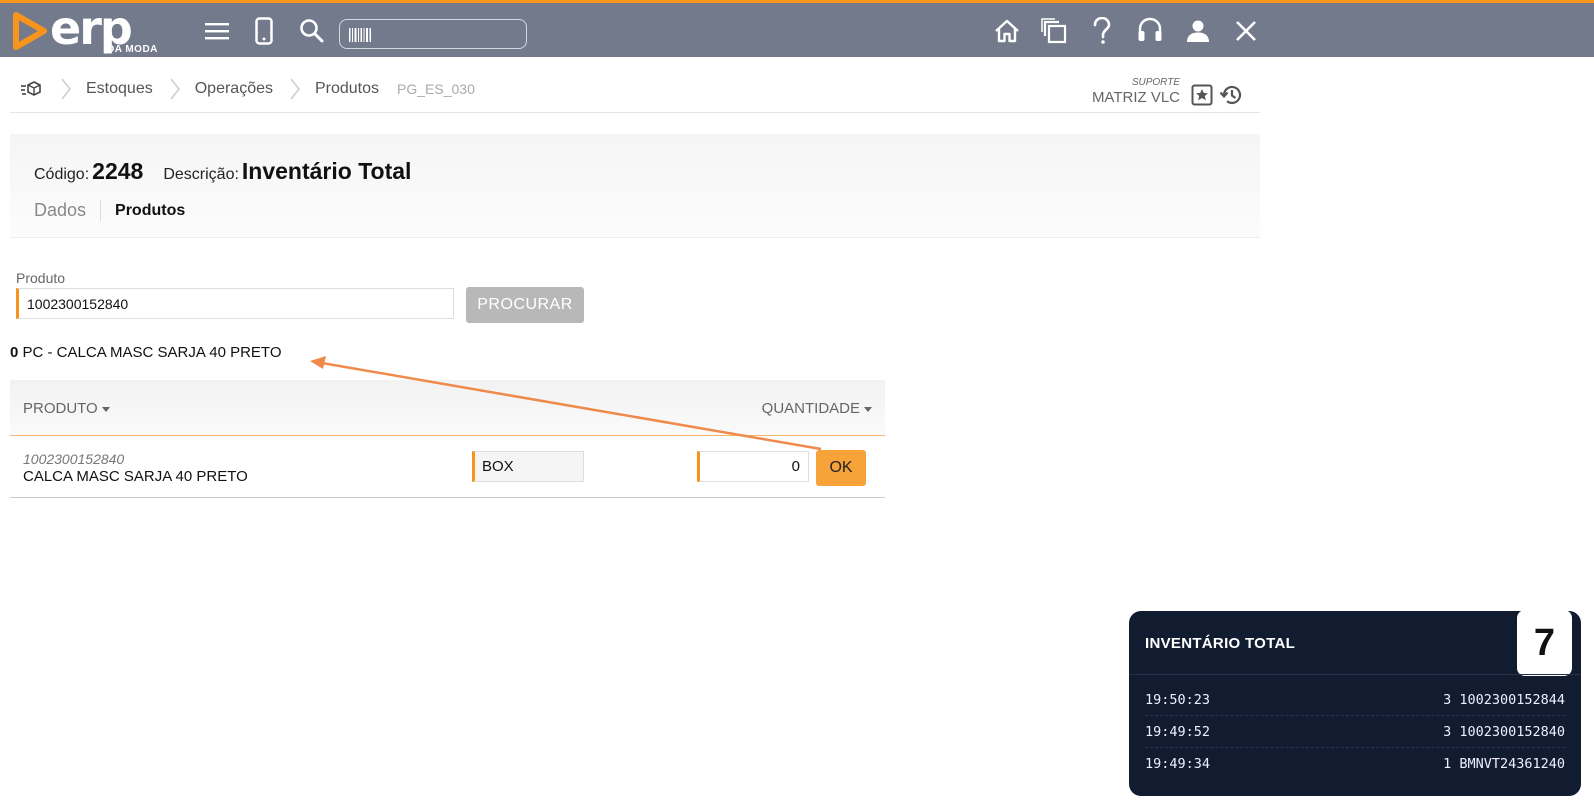 The width and height of the screenshot is (1594, 801). Describe the element at coordinates (135, 476) in the screenshot. I see `row-product-name: CALCA MASC SARJA 40 PRETO` at that location.